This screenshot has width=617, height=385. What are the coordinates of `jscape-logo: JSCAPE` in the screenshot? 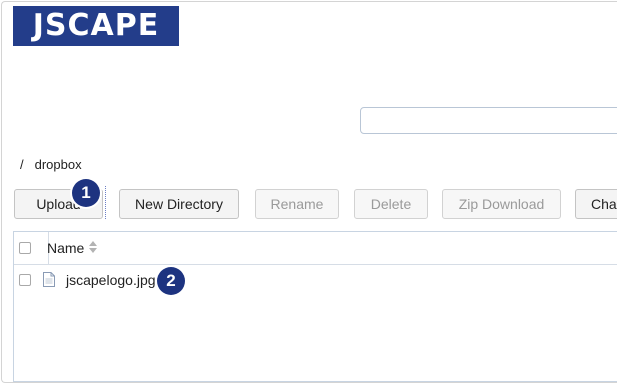 It's located at (96, 26).